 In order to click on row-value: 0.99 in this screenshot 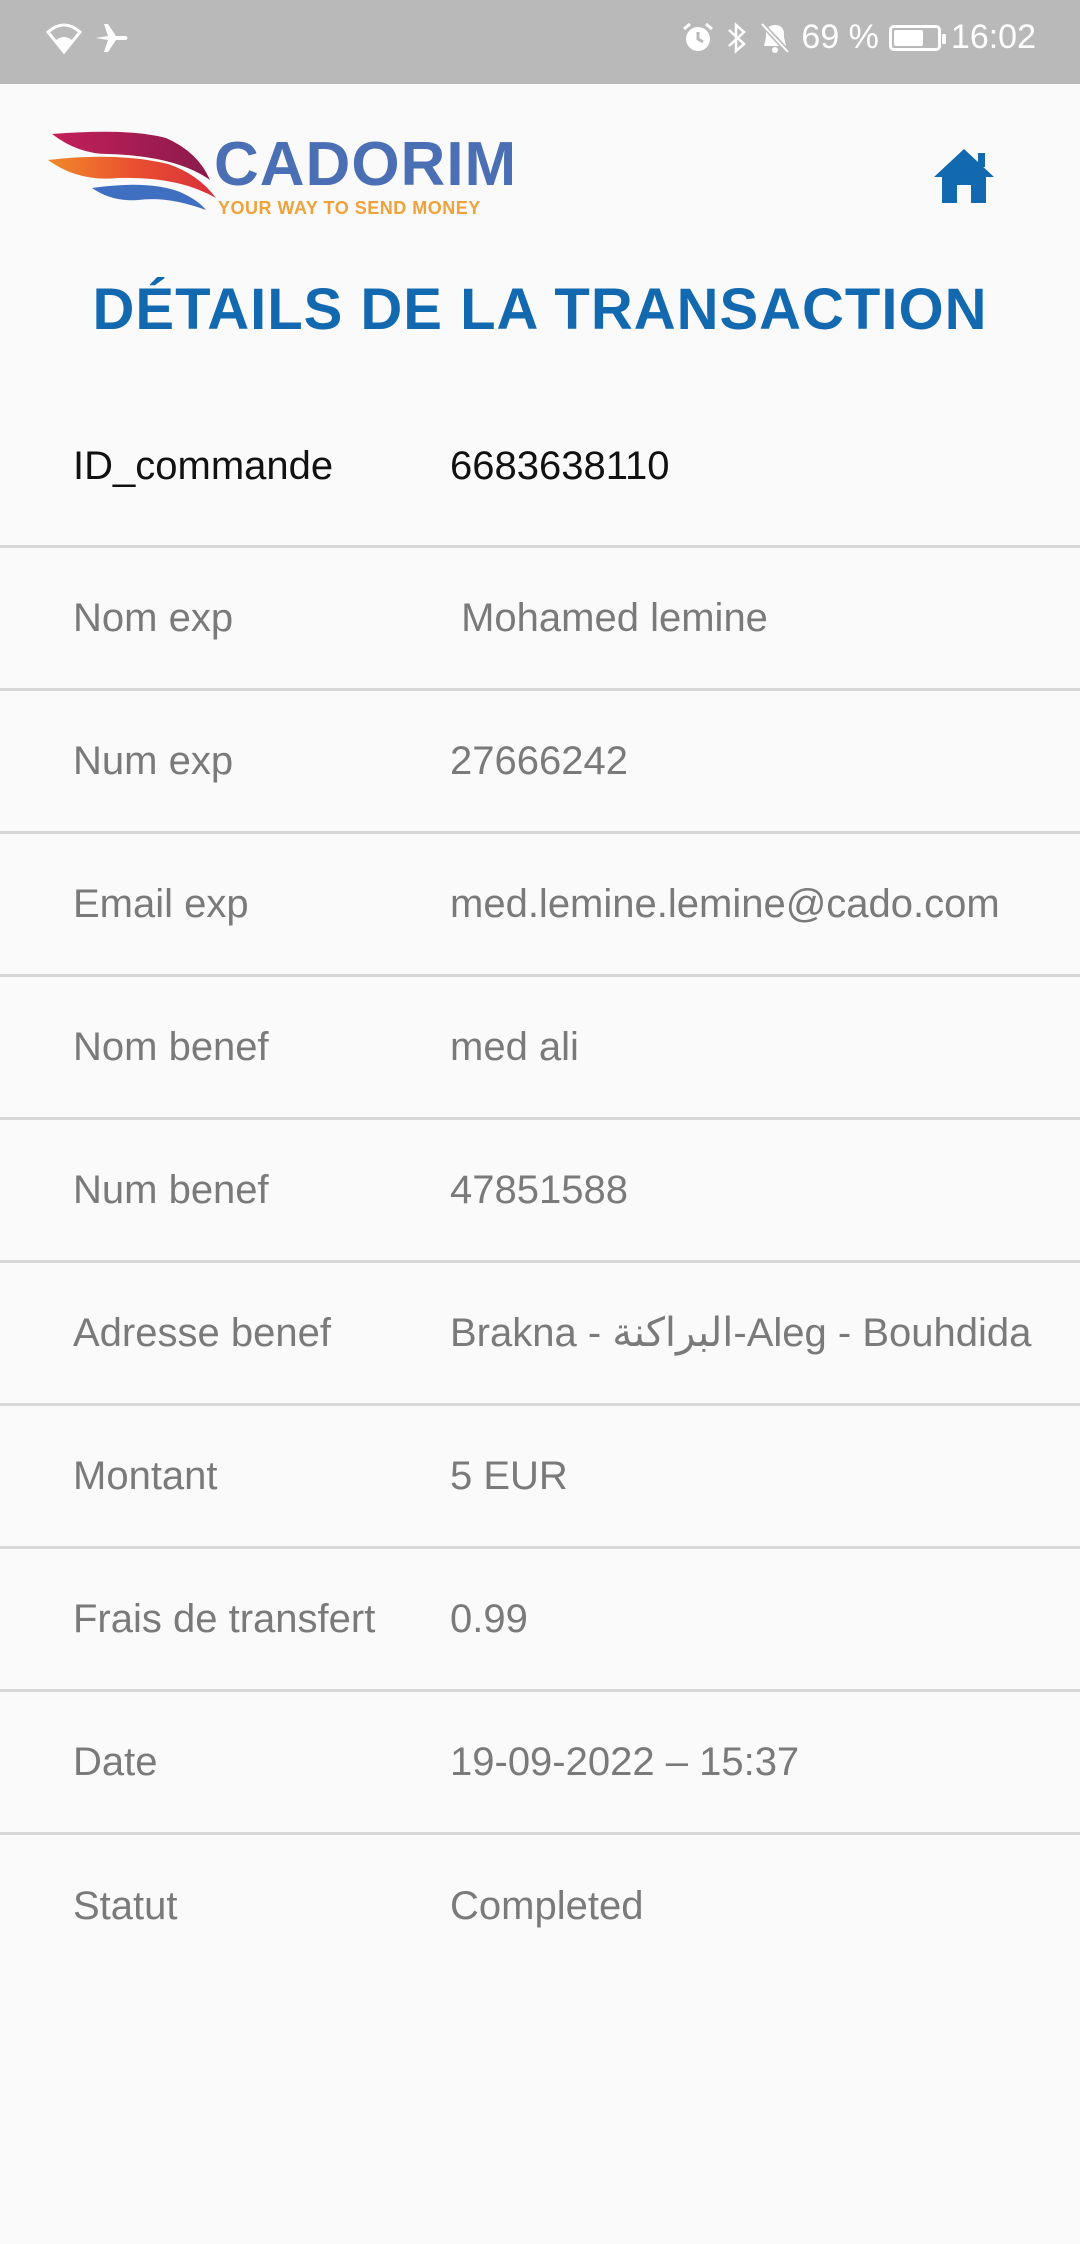, I will do `click(489, 1618)`.